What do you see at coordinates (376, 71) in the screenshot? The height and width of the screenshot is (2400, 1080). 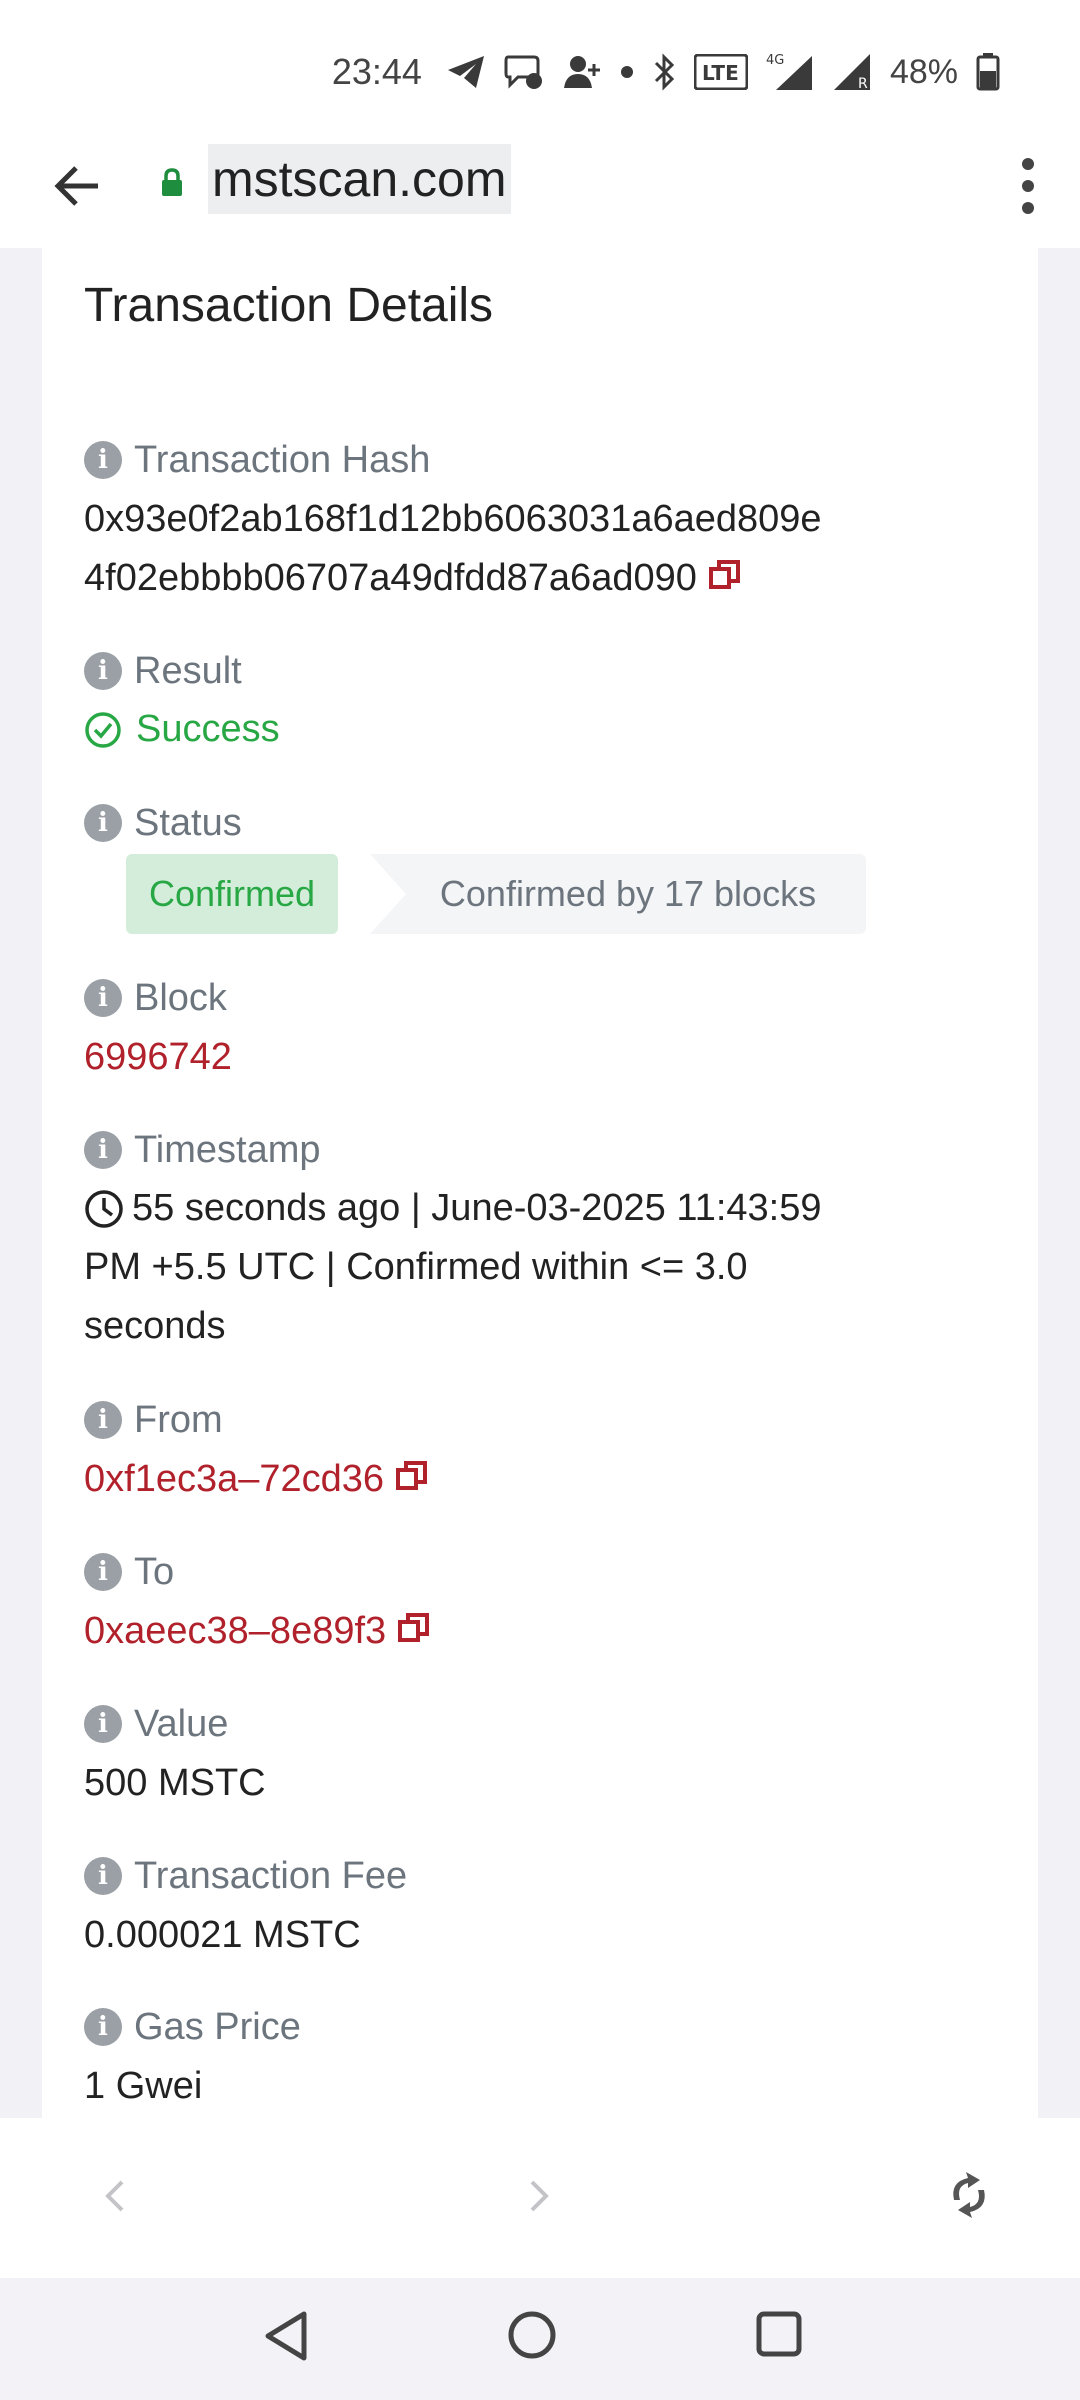 I see `status-time: 23:44` at bounding box center [376, 71].